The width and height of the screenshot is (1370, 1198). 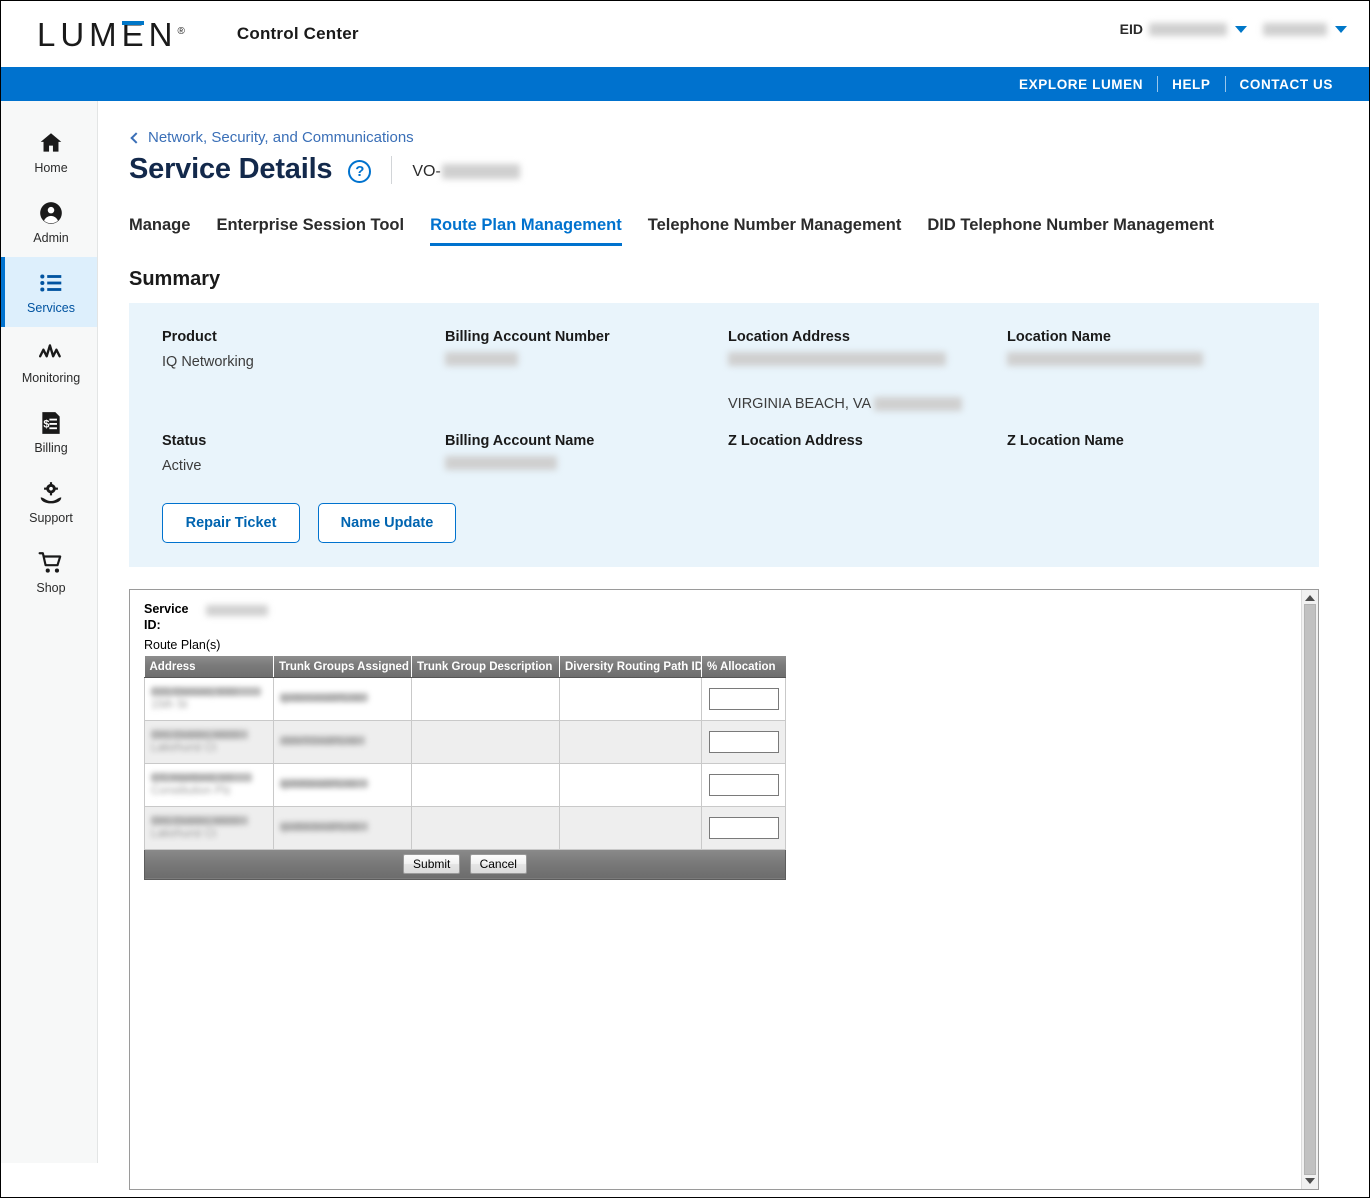 What do you see at coordinates (498, 864) in the screenshot?
I see `cancel-button: Cancel` at bounding box center [498, 864].